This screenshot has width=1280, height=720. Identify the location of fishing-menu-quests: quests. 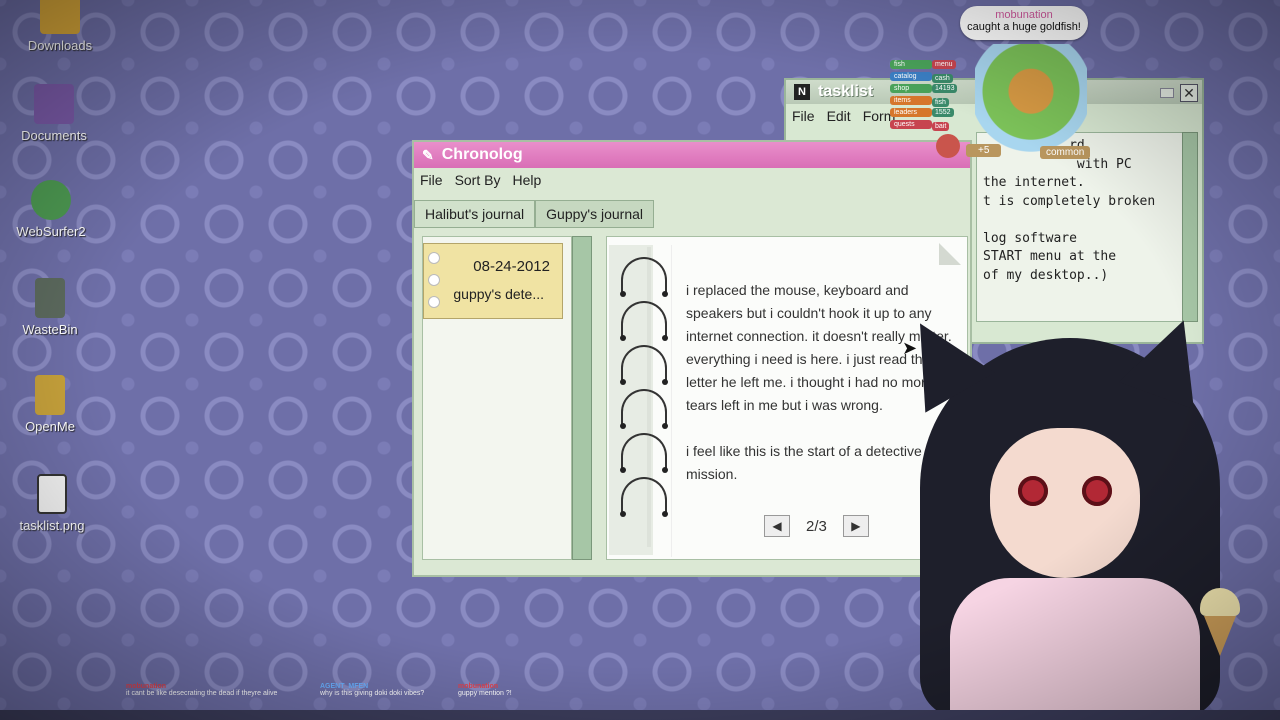
(911, 124).